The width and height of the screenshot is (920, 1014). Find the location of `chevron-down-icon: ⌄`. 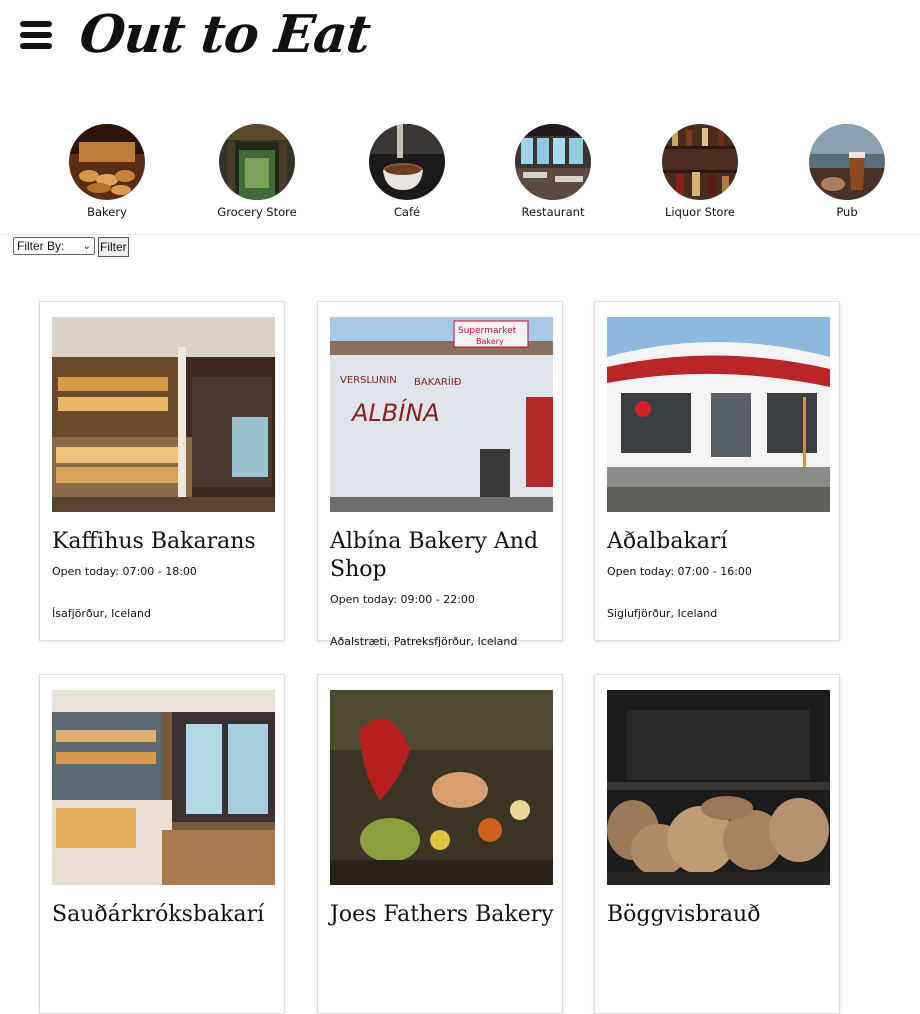

chevron-down-icon: ⌄ is located at coordinates (86, 246).